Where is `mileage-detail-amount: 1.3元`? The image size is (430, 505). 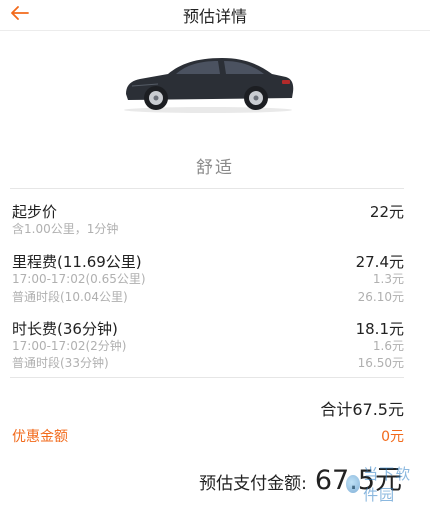 mileage-detail-amount: 1.3元 is located at coordinates (388, 279).